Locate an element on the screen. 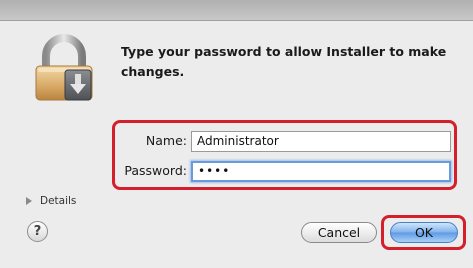  name-label: Name: is located at coordinates (166, 140).